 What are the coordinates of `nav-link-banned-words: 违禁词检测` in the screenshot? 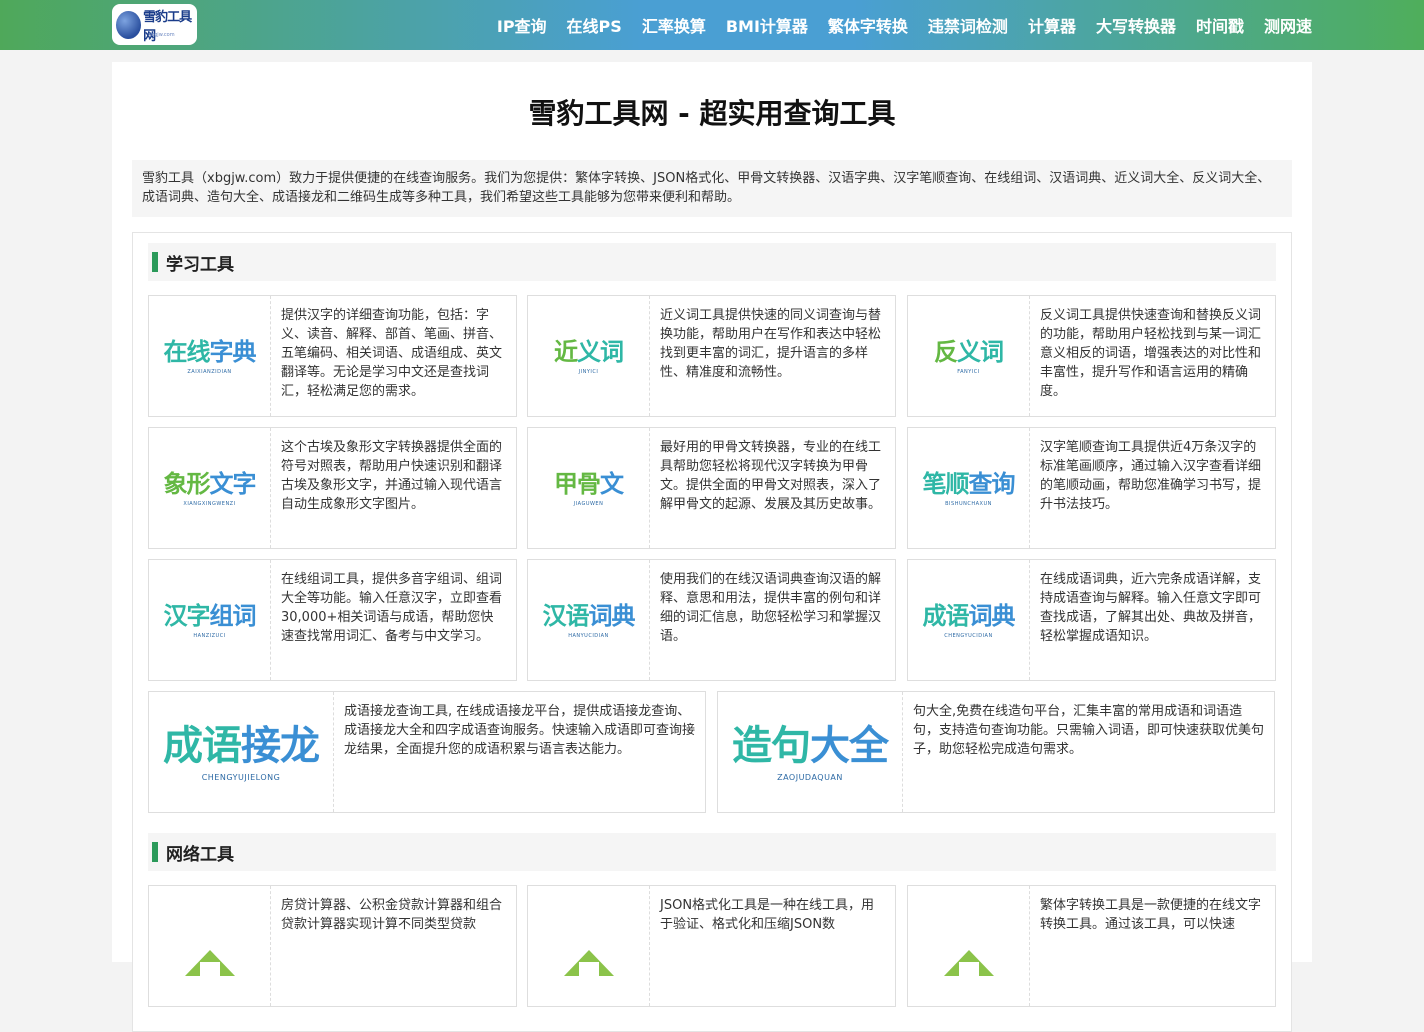 It's located at (968, 25).